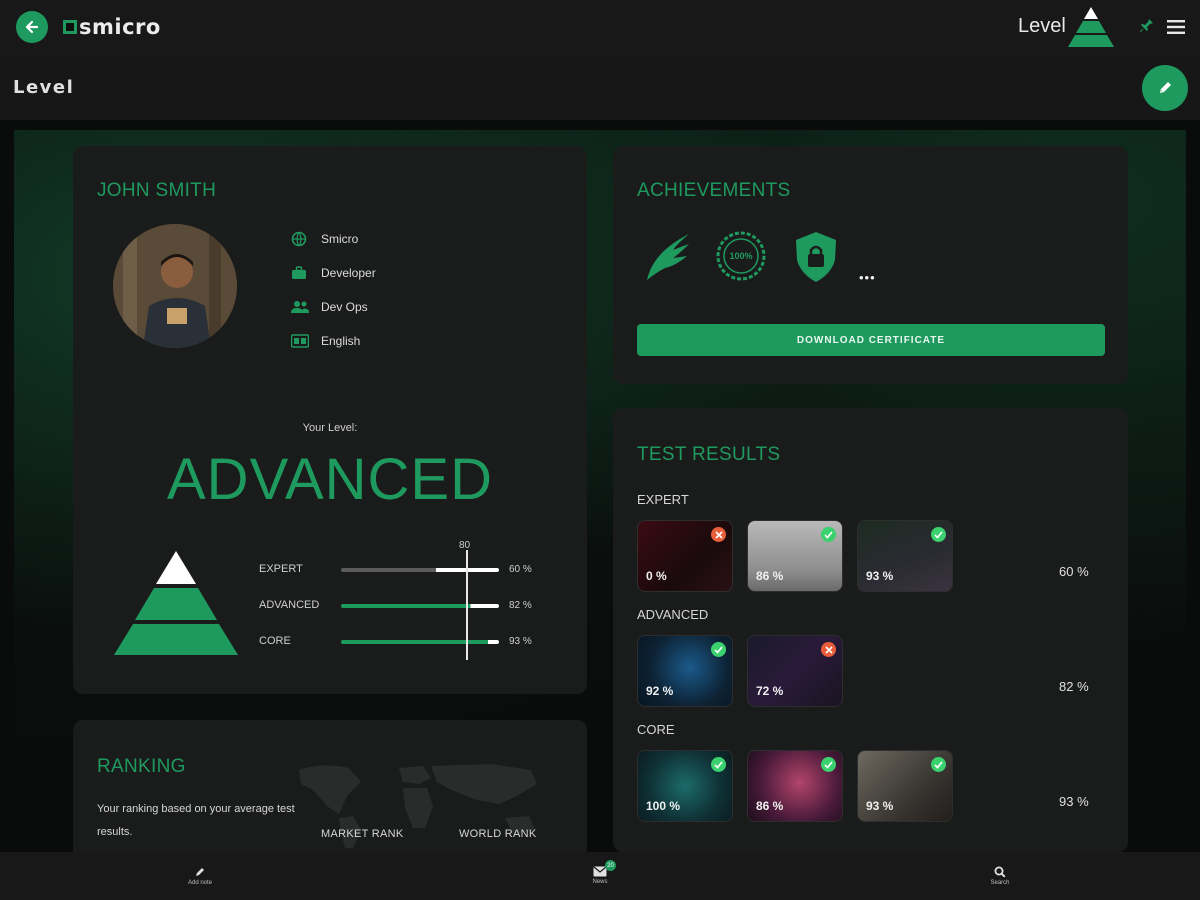 The image size is (1200, 900). I want to click on badge-100-text: 100%, so click(740, 256).